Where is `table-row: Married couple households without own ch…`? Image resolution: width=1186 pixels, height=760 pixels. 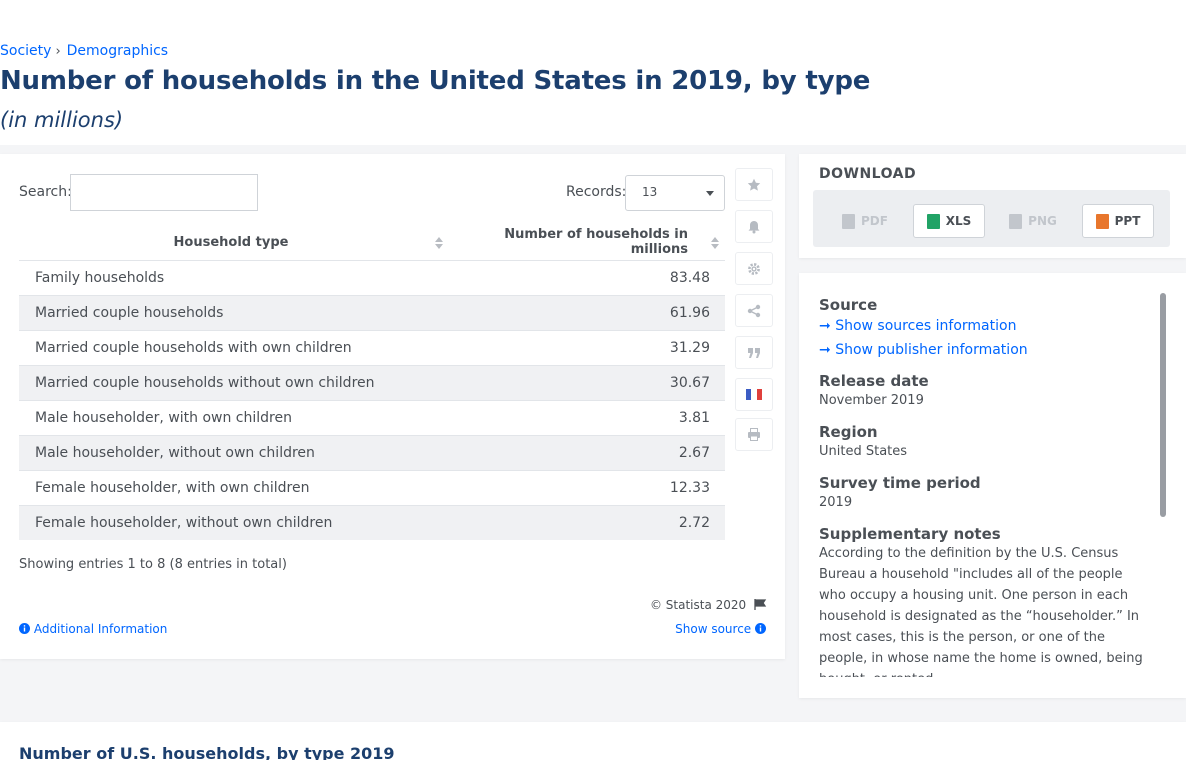
table-row: Married couple households without own ch… is located at coordinates (372, 382).